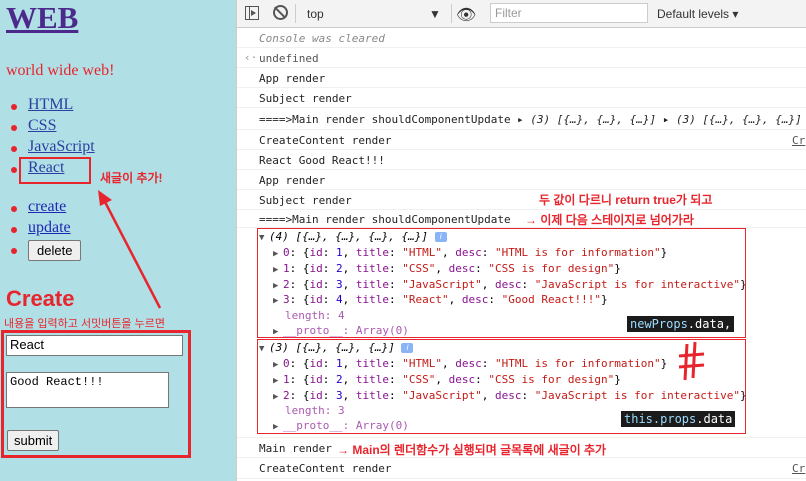  What do you see at coordinates (691, 361) in the screenshot?
I see `not-equal-mark` at bounding box center [691, 361].